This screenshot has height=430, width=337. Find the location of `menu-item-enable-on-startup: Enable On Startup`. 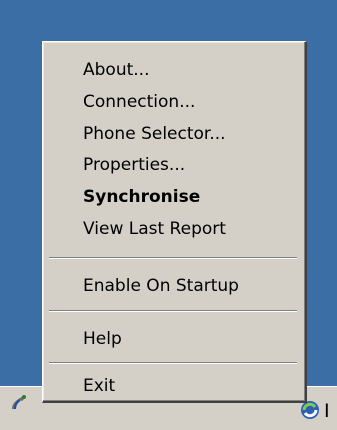

menu-item-enable-on-startup: Enable On Startup is located at coordinates (174, 286).